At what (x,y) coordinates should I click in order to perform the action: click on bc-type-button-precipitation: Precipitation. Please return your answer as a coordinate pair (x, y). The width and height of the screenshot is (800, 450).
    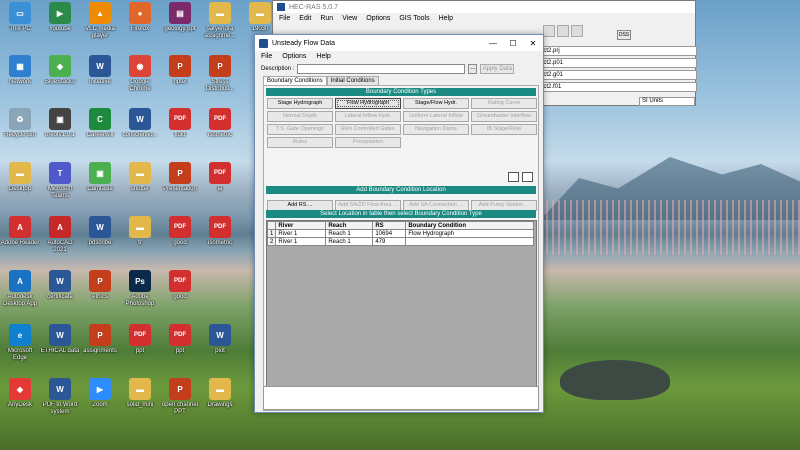
    Looking at the image, I should click on (368, 142).